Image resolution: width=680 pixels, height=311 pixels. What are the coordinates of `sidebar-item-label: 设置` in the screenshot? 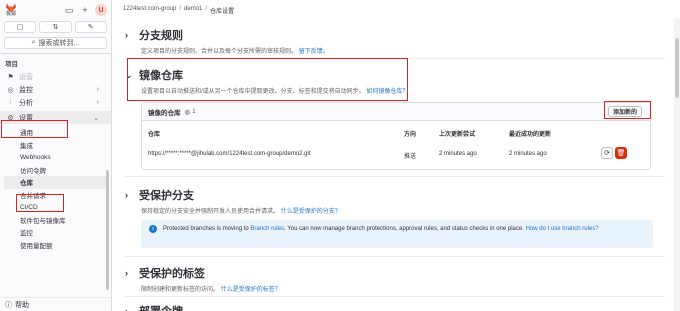 It's located at (26, 118).